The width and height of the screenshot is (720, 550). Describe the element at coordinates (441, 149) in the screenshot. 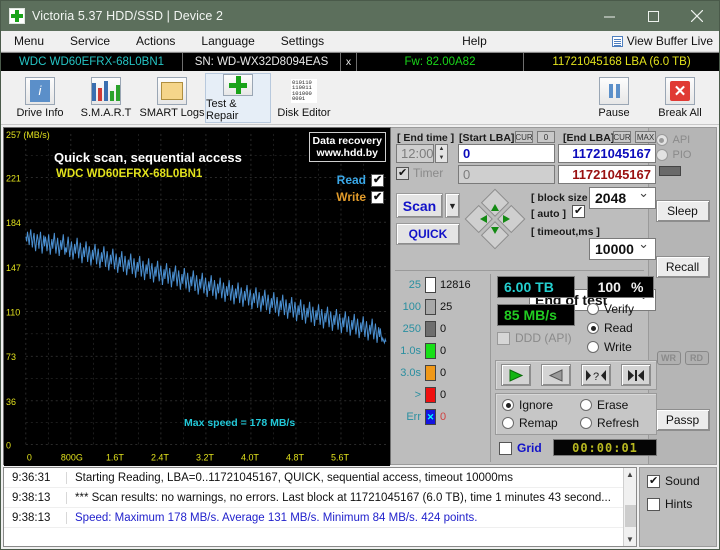

I see `spin-up-icon: ▲` at that location.